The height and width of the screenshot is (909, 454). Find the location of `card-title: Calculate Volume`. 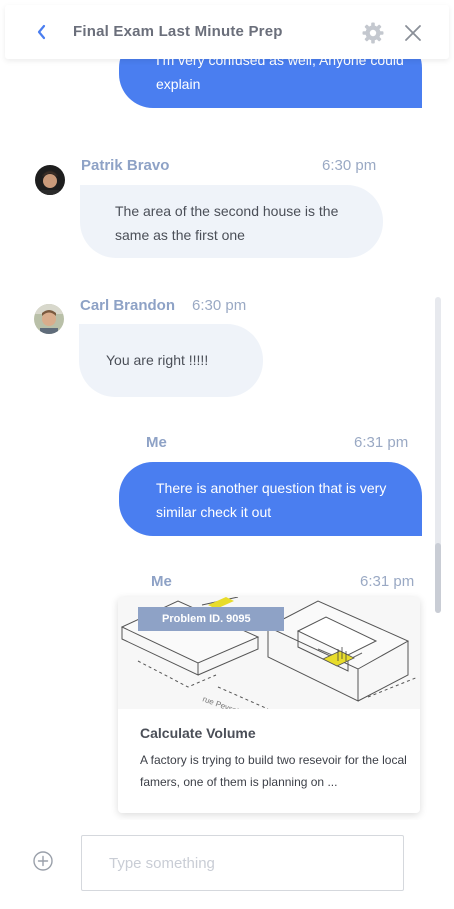

card-title: Calculate Volume is located at coordinates (198, 733).